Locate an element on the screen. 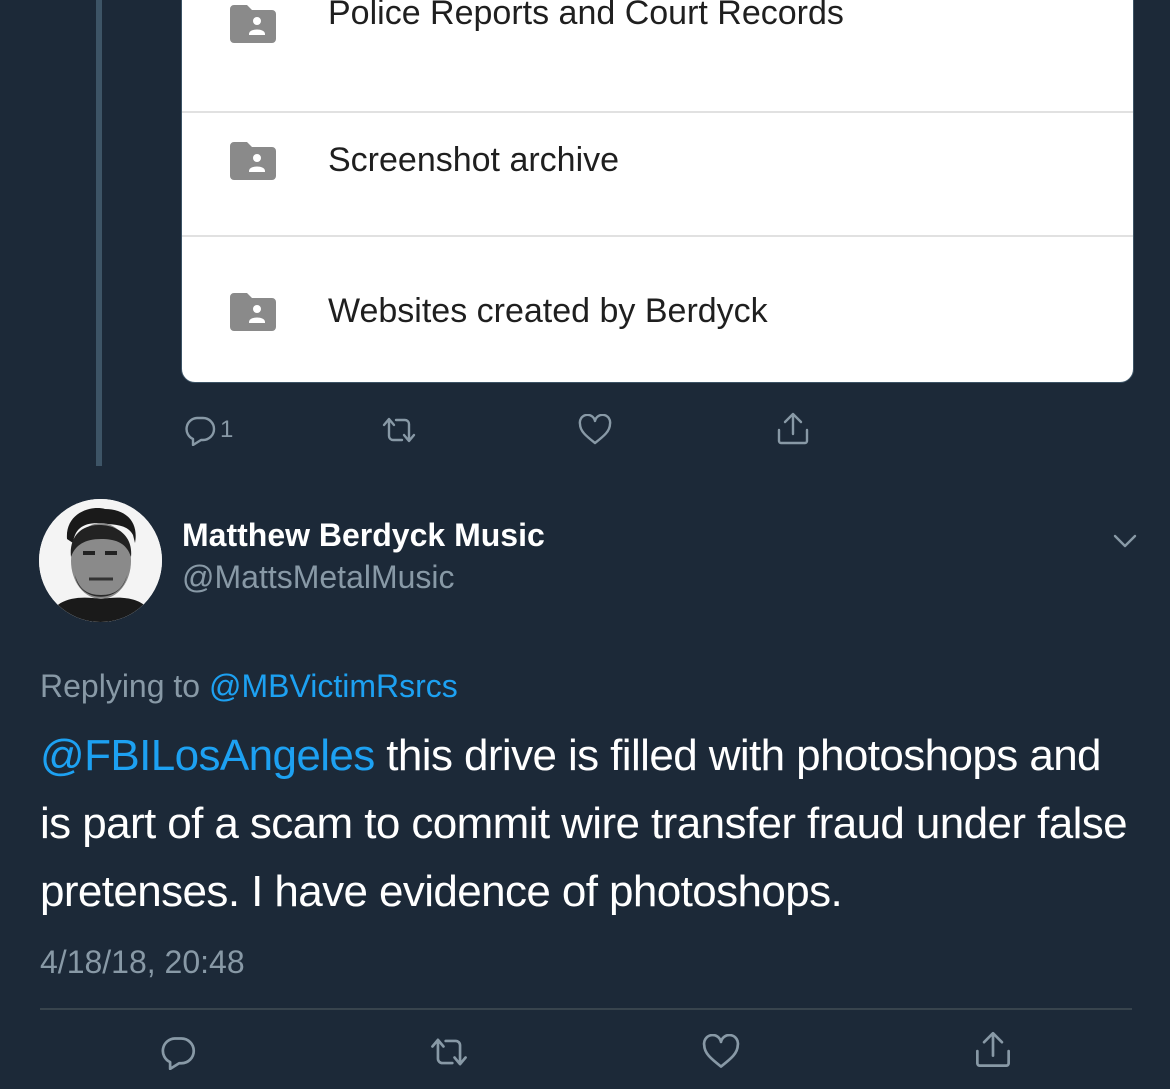  avatar is located at coordinates (100, 560).